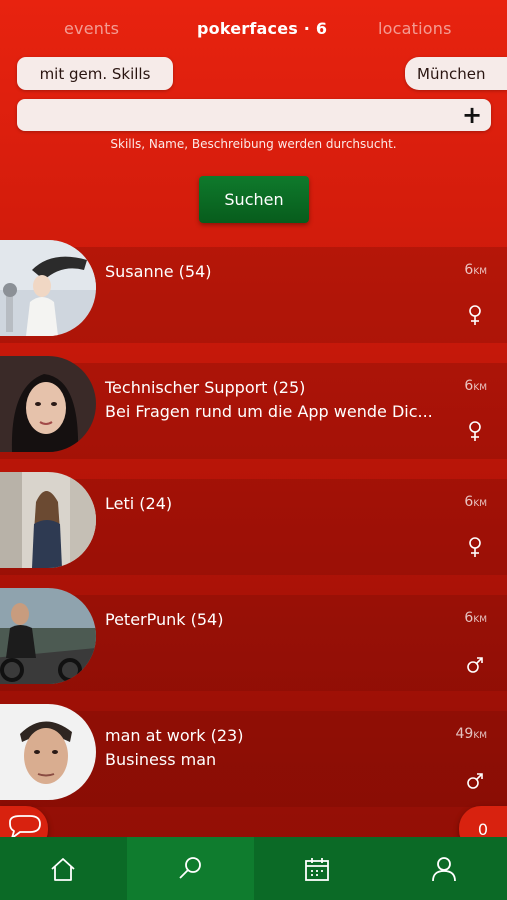 Image resolution: width=507 pixels, height=900 pixels. What do you see at coordinates (415, 28) in the screenshot?
I see `tab-locations: locations` at bounding box center [415, 28].